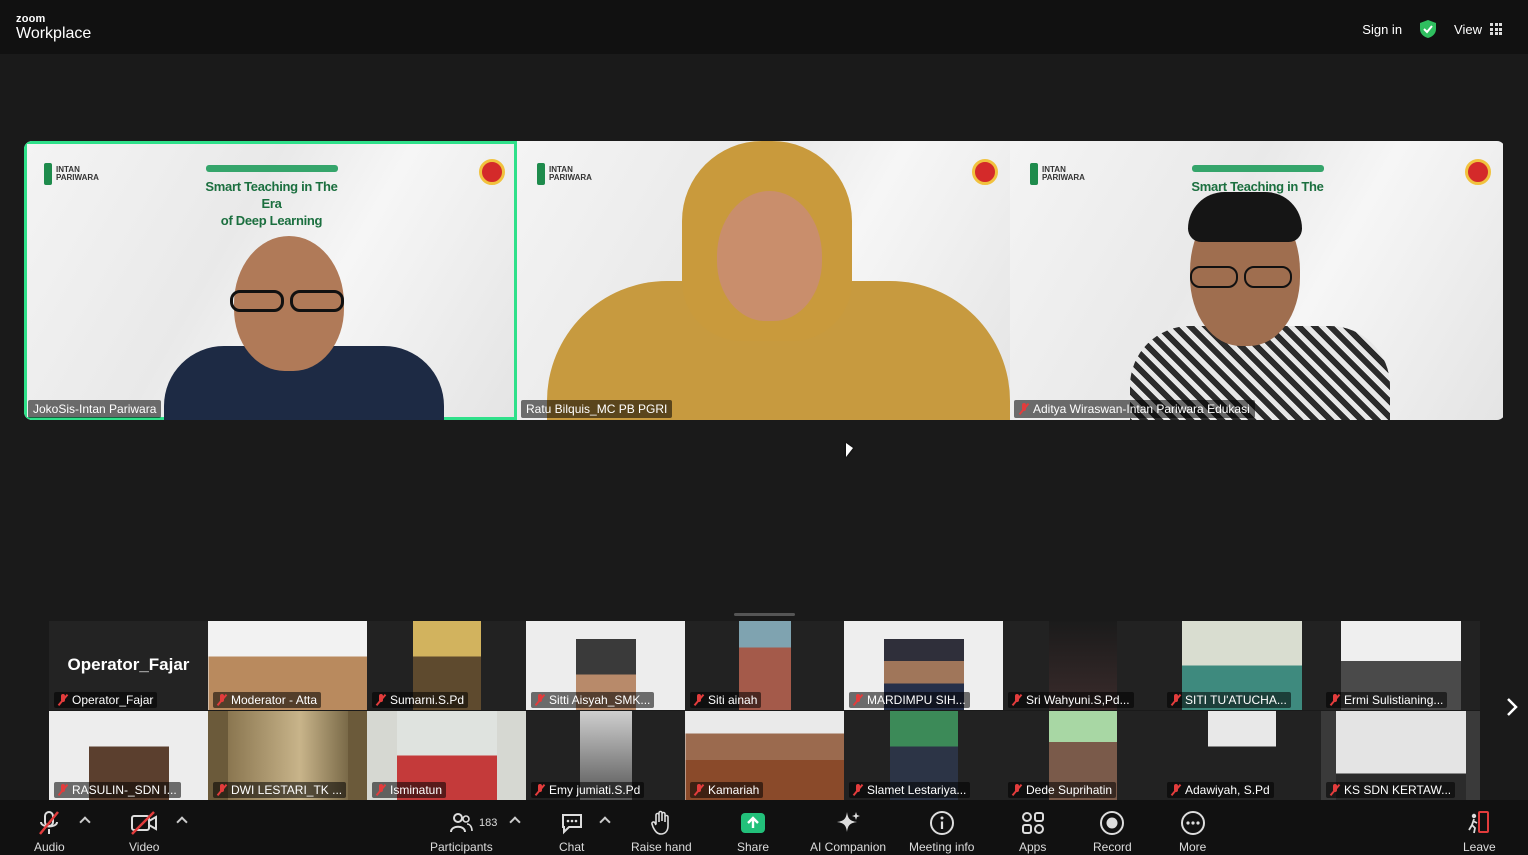 This screenshot has height=855, width=1528. What do you see at coordinates (1112, 823) in the screenshot?
I see `record-icon` at bounding box center [1112, 823].